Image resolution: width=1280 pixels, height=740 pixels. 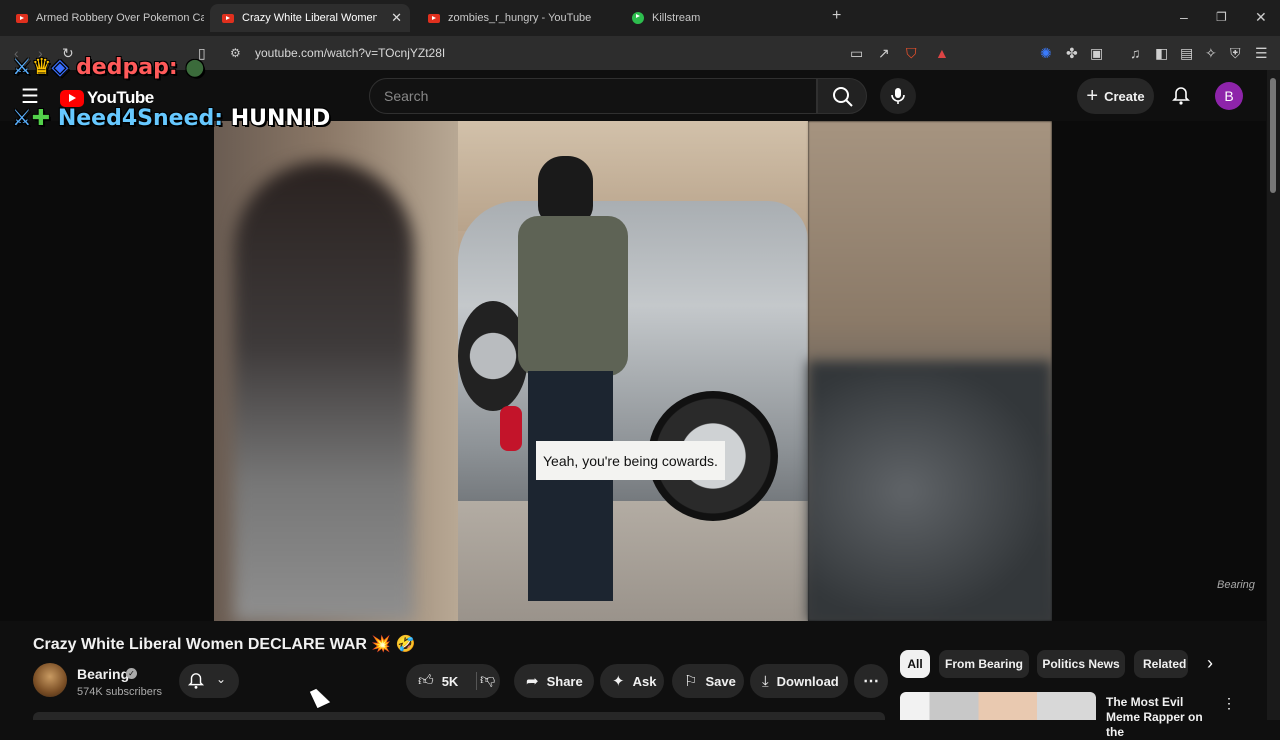 What do you see at coordinates (127, 67) in the screenshot?
I see `chat-username: dedpap:` at bounding box center [127, 67].